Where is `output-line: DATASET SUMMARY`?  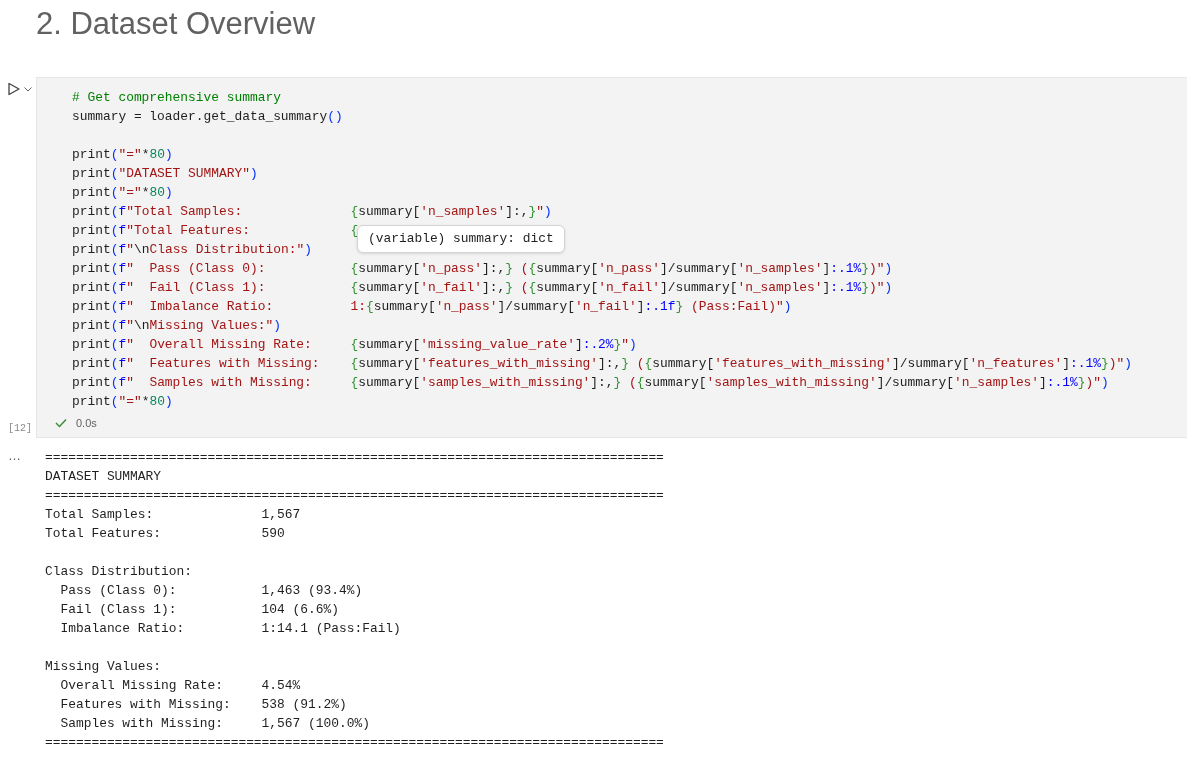 output-line: DATASET SUMMARY is located at coordinates (103, 477).